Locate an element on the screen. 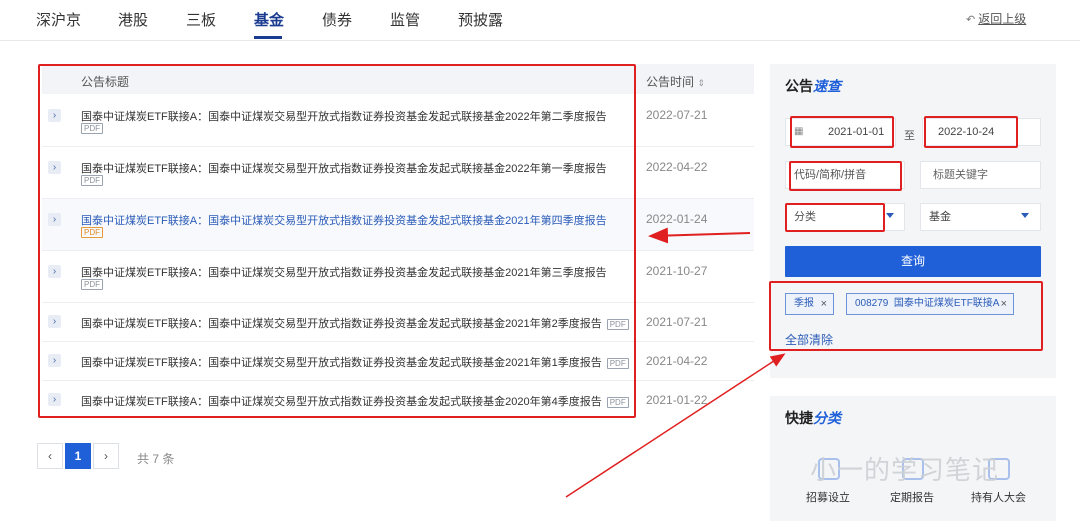  arrow-to-row is located at coordinates (699, 235).